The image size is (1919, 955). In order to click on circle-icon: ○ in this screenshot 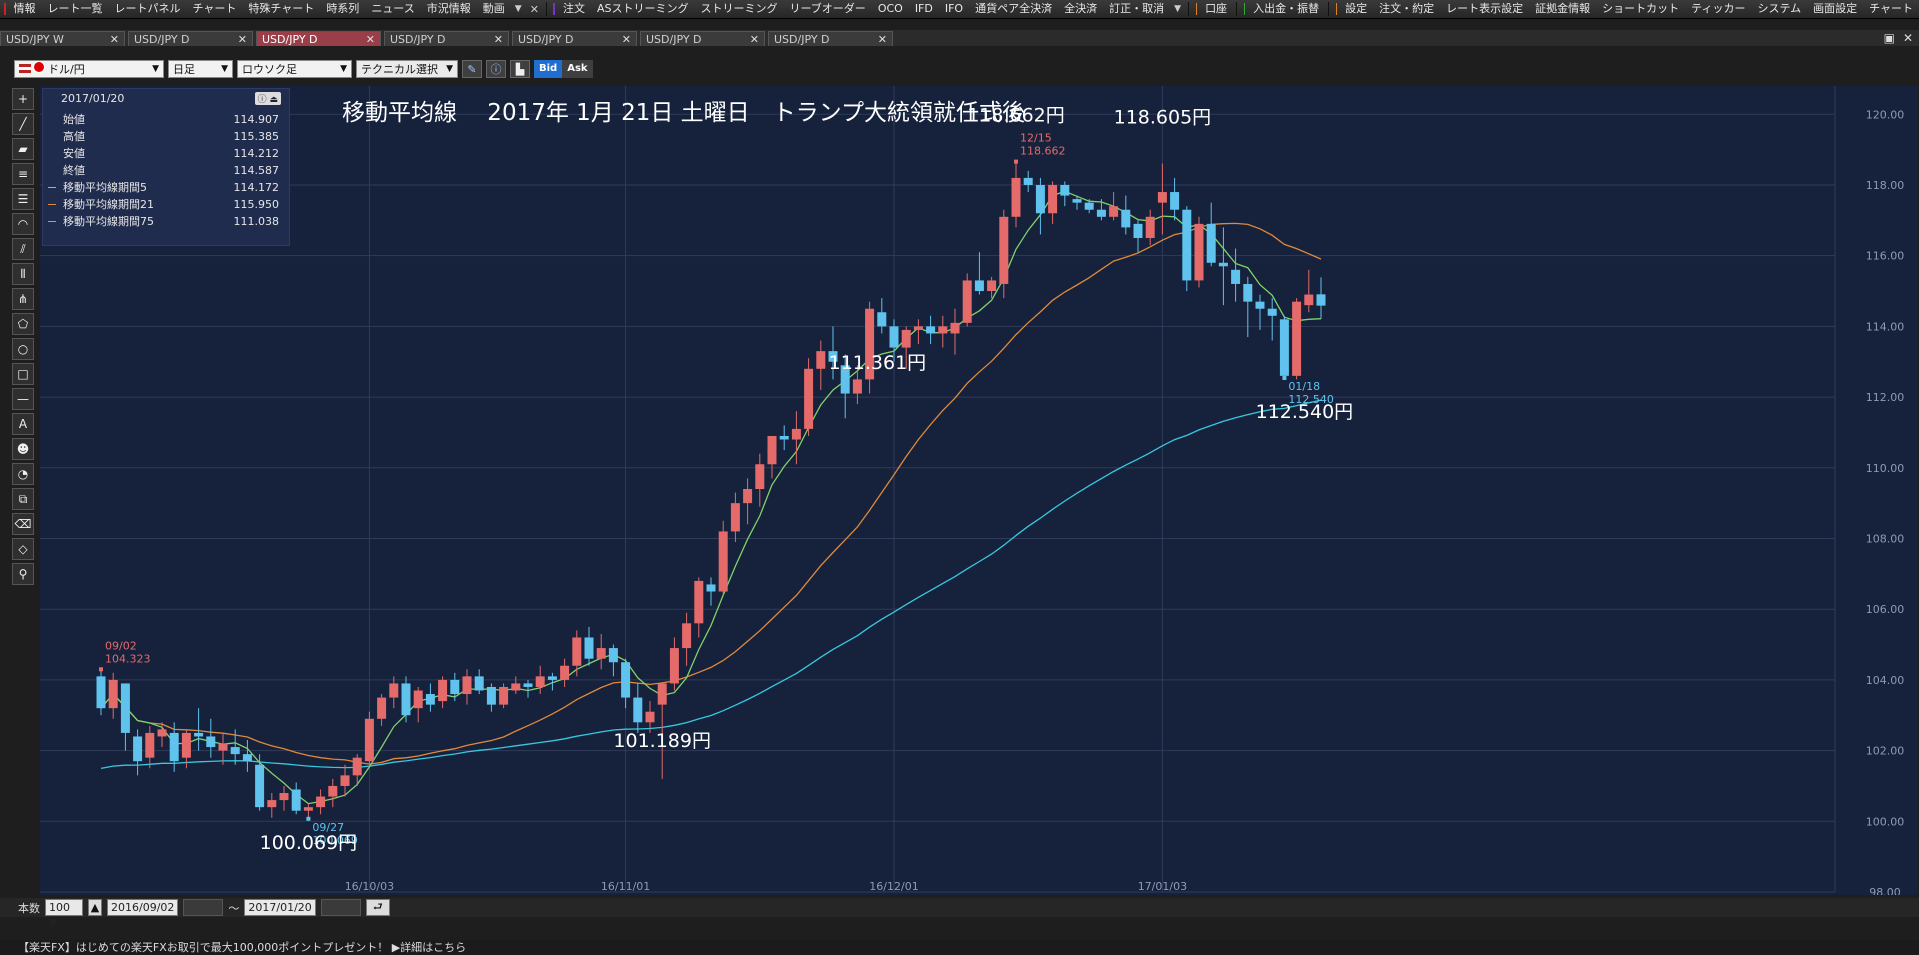, I will do `click(23, 349)`.